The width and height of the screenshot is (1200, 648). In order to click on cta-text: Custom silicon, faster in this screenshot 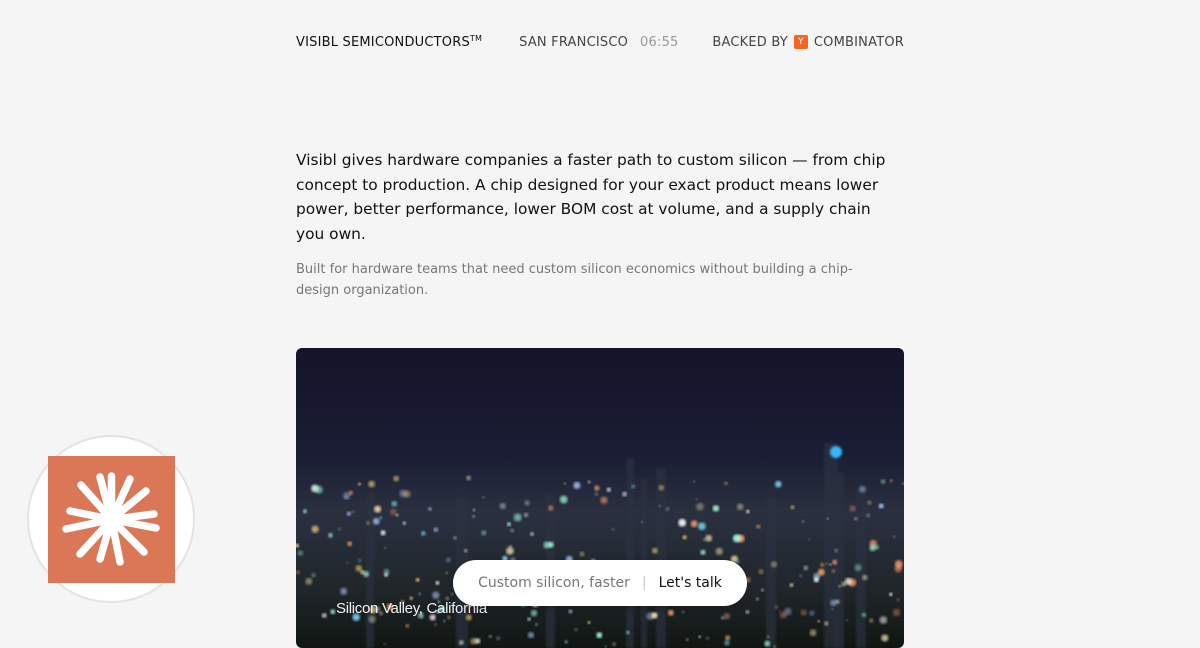, I will do `click(554, 583)`.